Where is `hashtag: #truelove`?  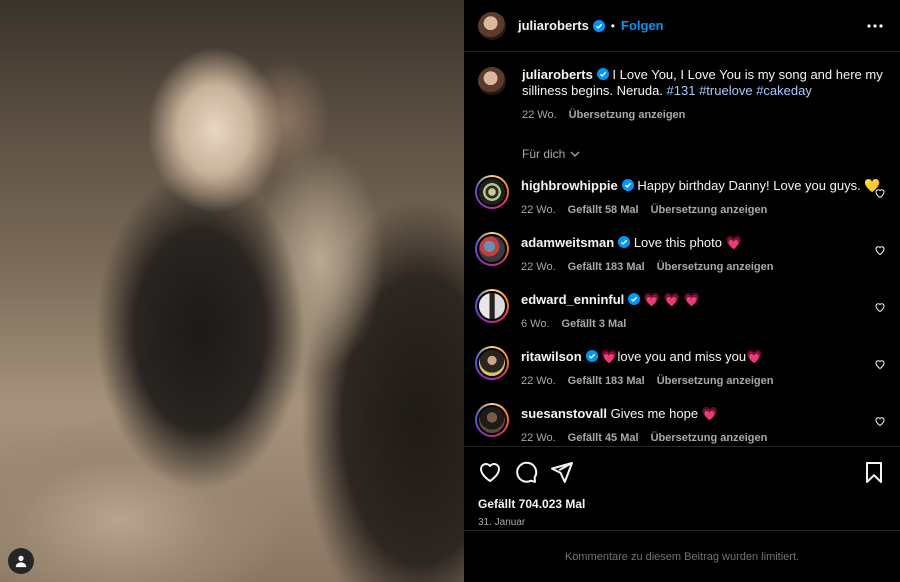
hashtag: #truelove is located at coordinates (725, 90).